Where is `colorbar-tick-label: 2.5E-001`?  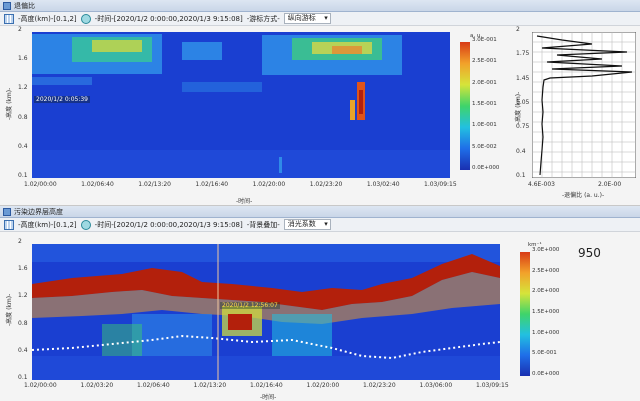 colorbar-tick-label: 2.5E-001 is located at coordinates (484, 61).